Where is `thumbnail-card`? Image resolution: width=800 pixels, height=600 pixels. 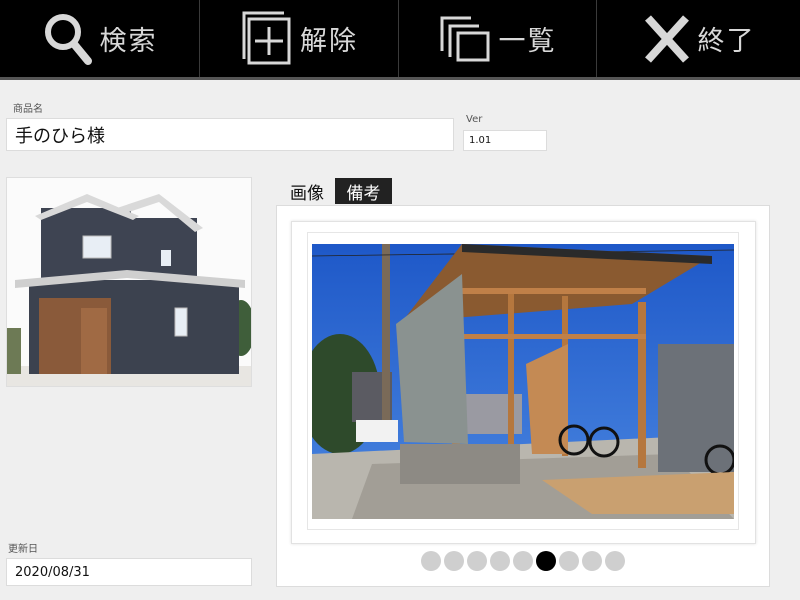
thumbnail-card is located at coordinates (130, 282).